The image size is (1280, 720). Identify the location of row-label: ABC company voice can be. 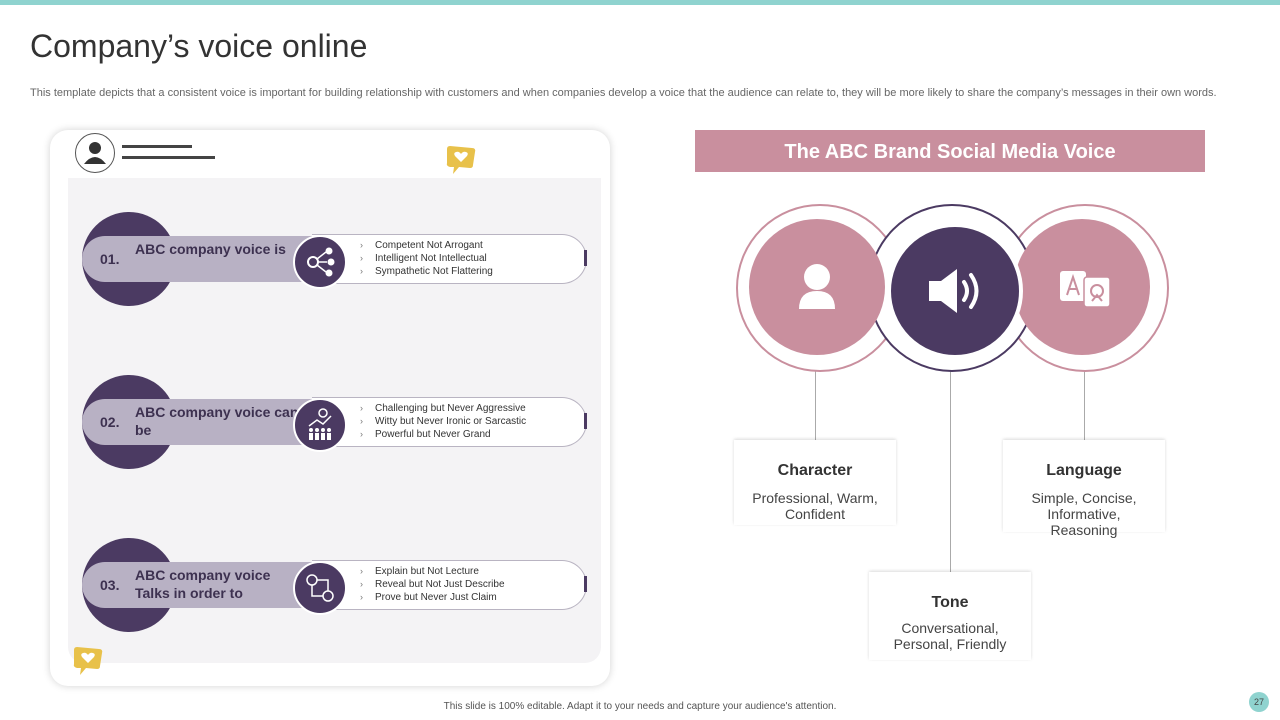
(217, 421).